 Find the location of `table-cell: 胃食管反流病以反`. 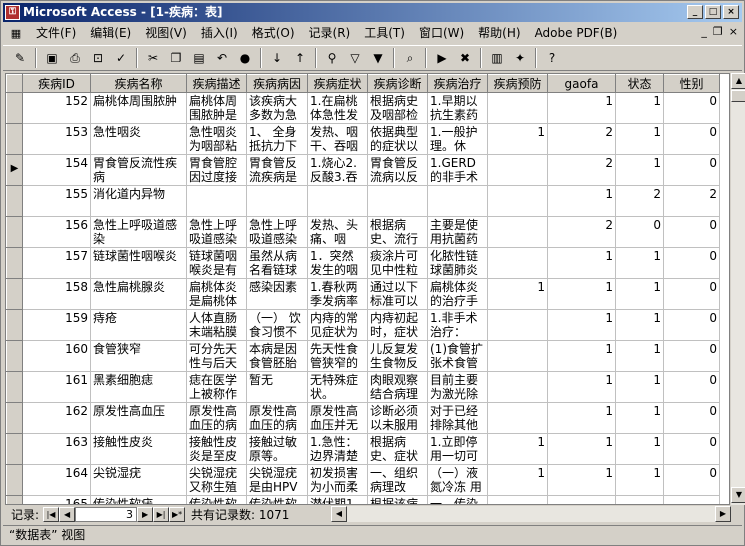

table-cell: 胃食管反流病以反 is located at coordinates (397, 170).